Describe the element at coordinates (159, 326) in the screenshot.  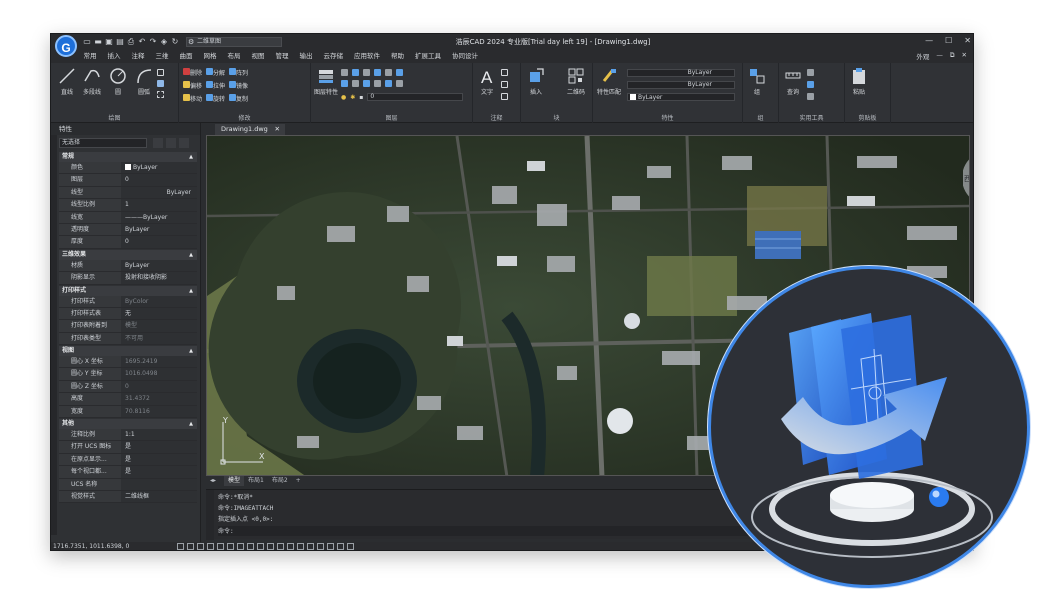
I see `property-value: 模型` at that location.